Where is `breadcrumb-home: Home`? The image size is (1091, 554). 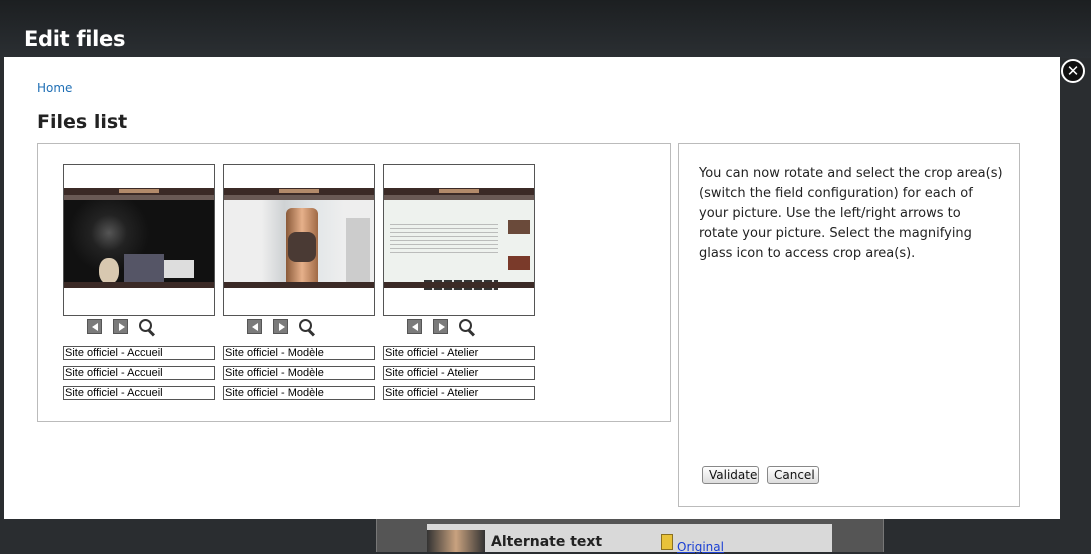 breadcrumb-home: Home is located at coordinates (54, 88).